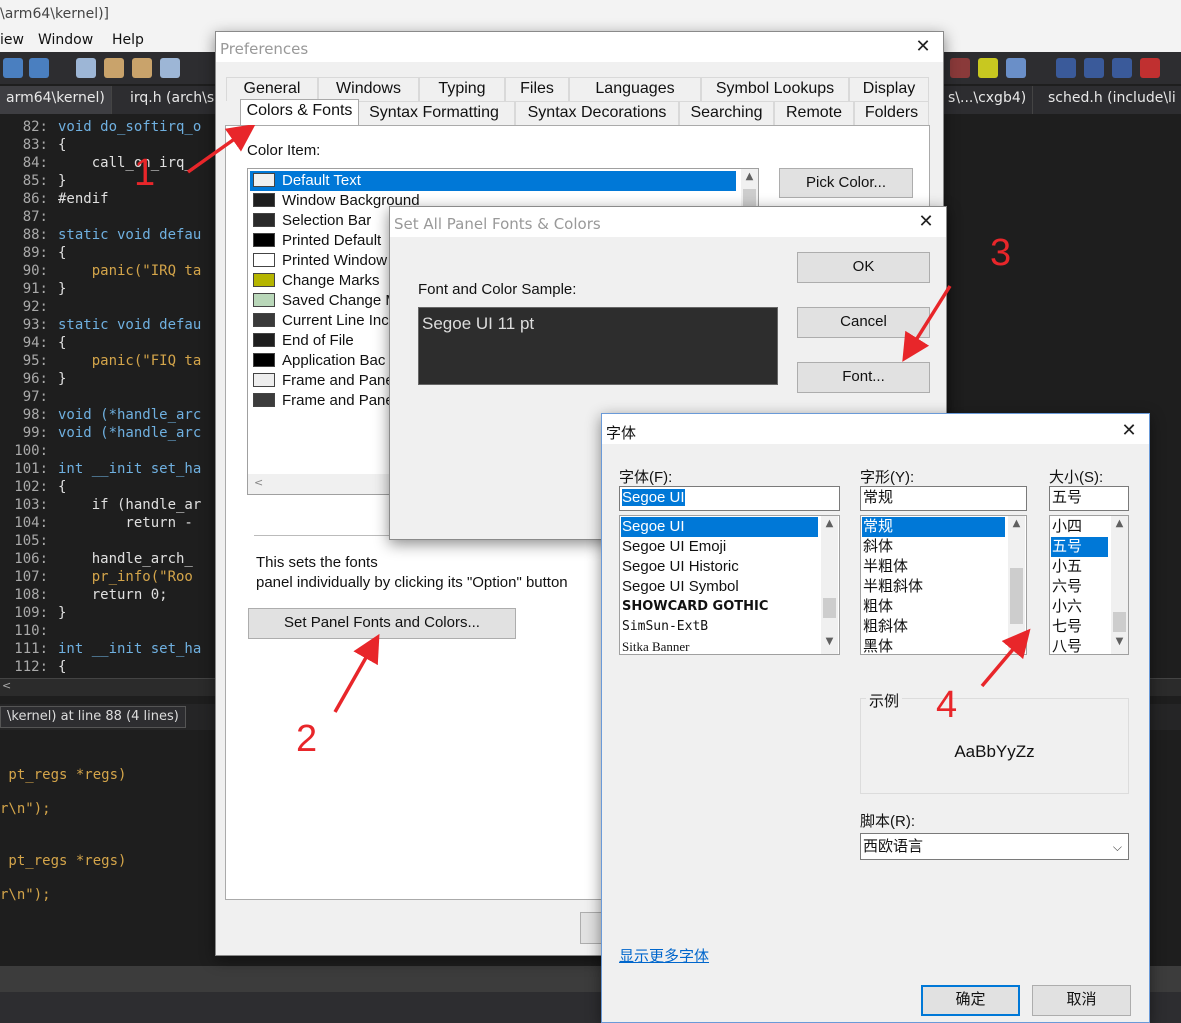  I want to click on font-list-scrollbar: ▲ ▼, so click(829, 585).